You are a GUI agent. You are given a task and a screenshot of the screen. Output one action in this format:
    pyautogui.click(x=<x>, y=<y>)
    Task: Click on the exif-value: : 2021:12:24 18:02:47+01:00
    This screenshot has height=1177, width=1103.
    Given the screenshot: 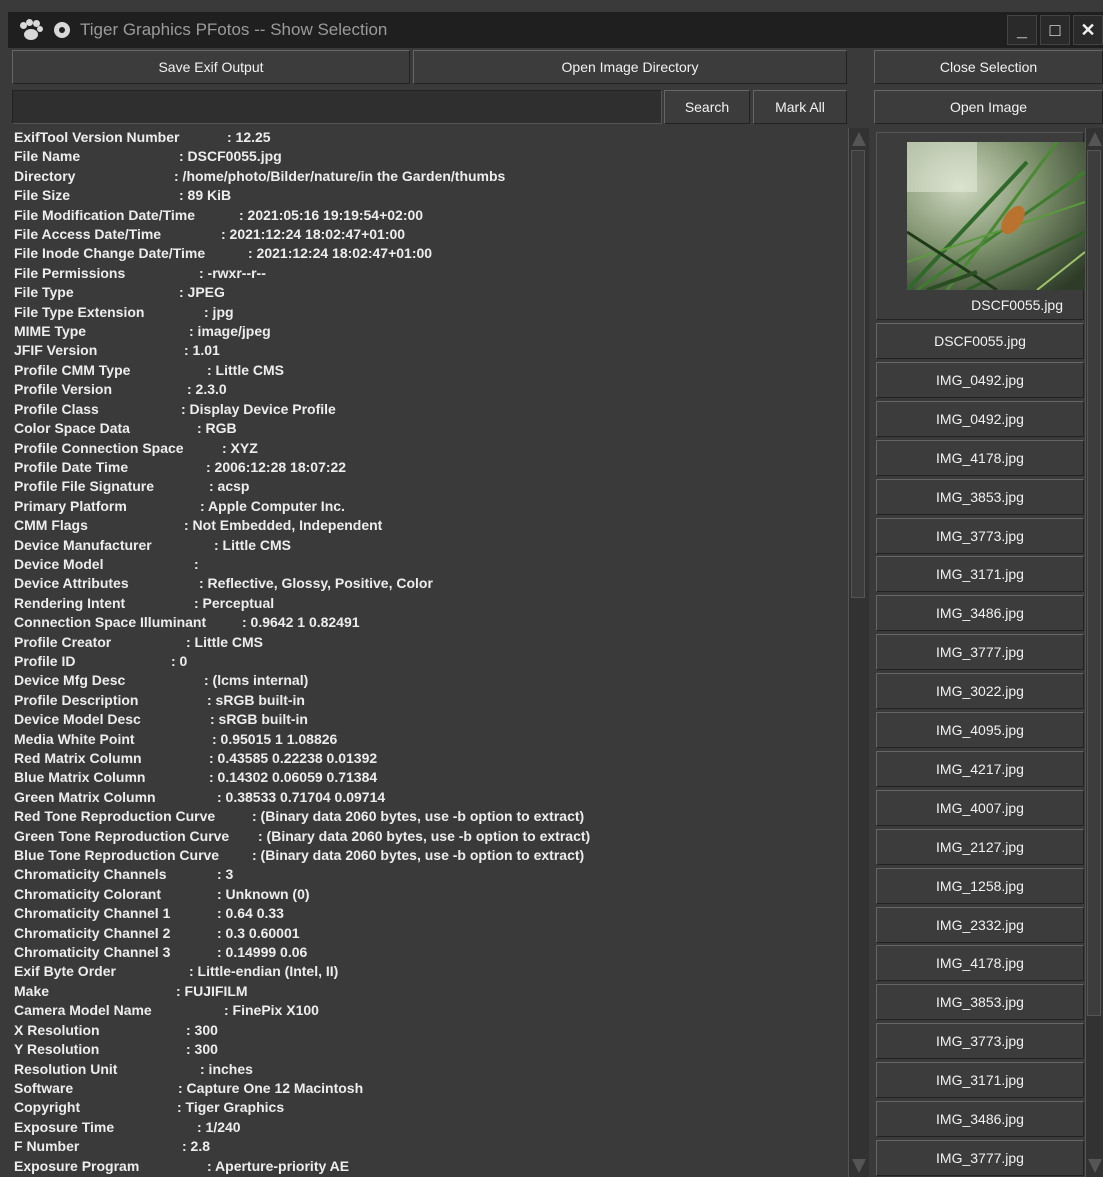 What is the action you would take?
    pyautogui.click(x=313, y=234)
    